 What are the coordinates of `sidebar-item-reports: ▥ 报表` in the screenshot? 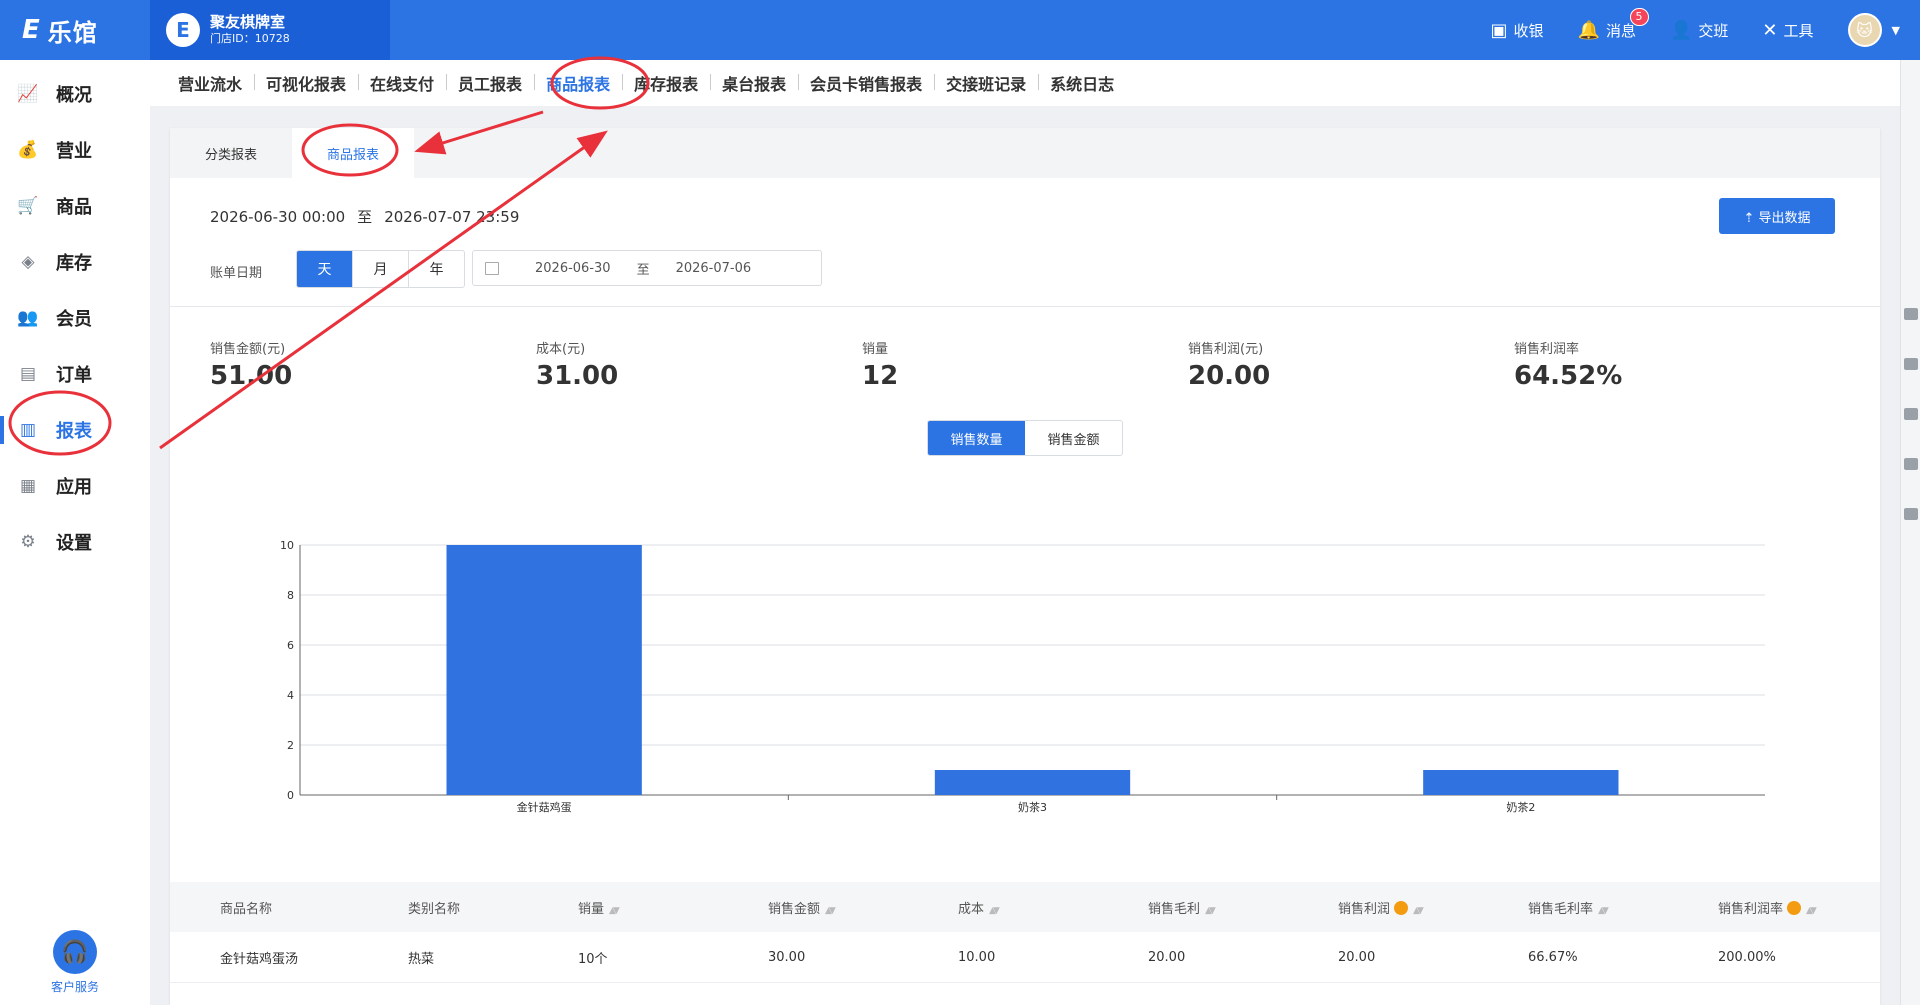 It's located at (75, 430).